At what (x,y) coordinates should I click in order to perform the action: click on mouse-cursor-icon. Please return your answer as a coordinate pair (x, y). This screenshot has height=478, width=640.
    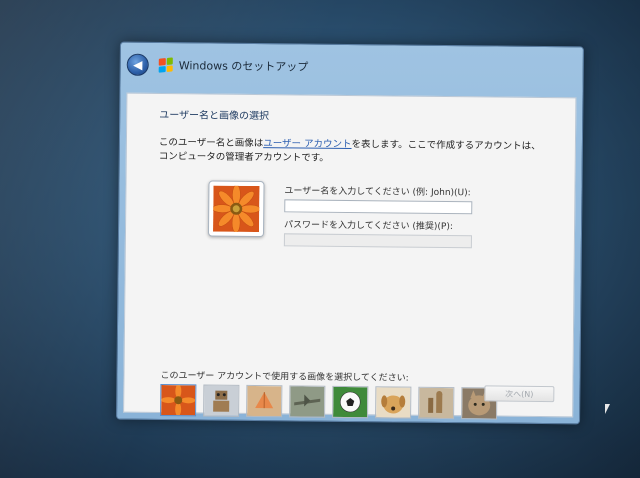
    Looking at the image, I should click on (607, 409).